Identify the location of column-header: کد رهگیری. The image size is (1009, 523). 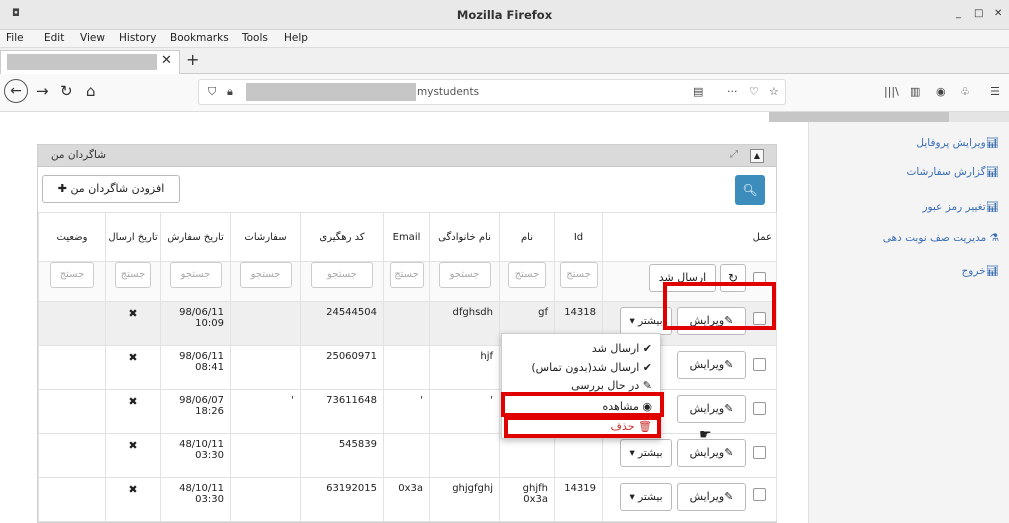
(342, 237).